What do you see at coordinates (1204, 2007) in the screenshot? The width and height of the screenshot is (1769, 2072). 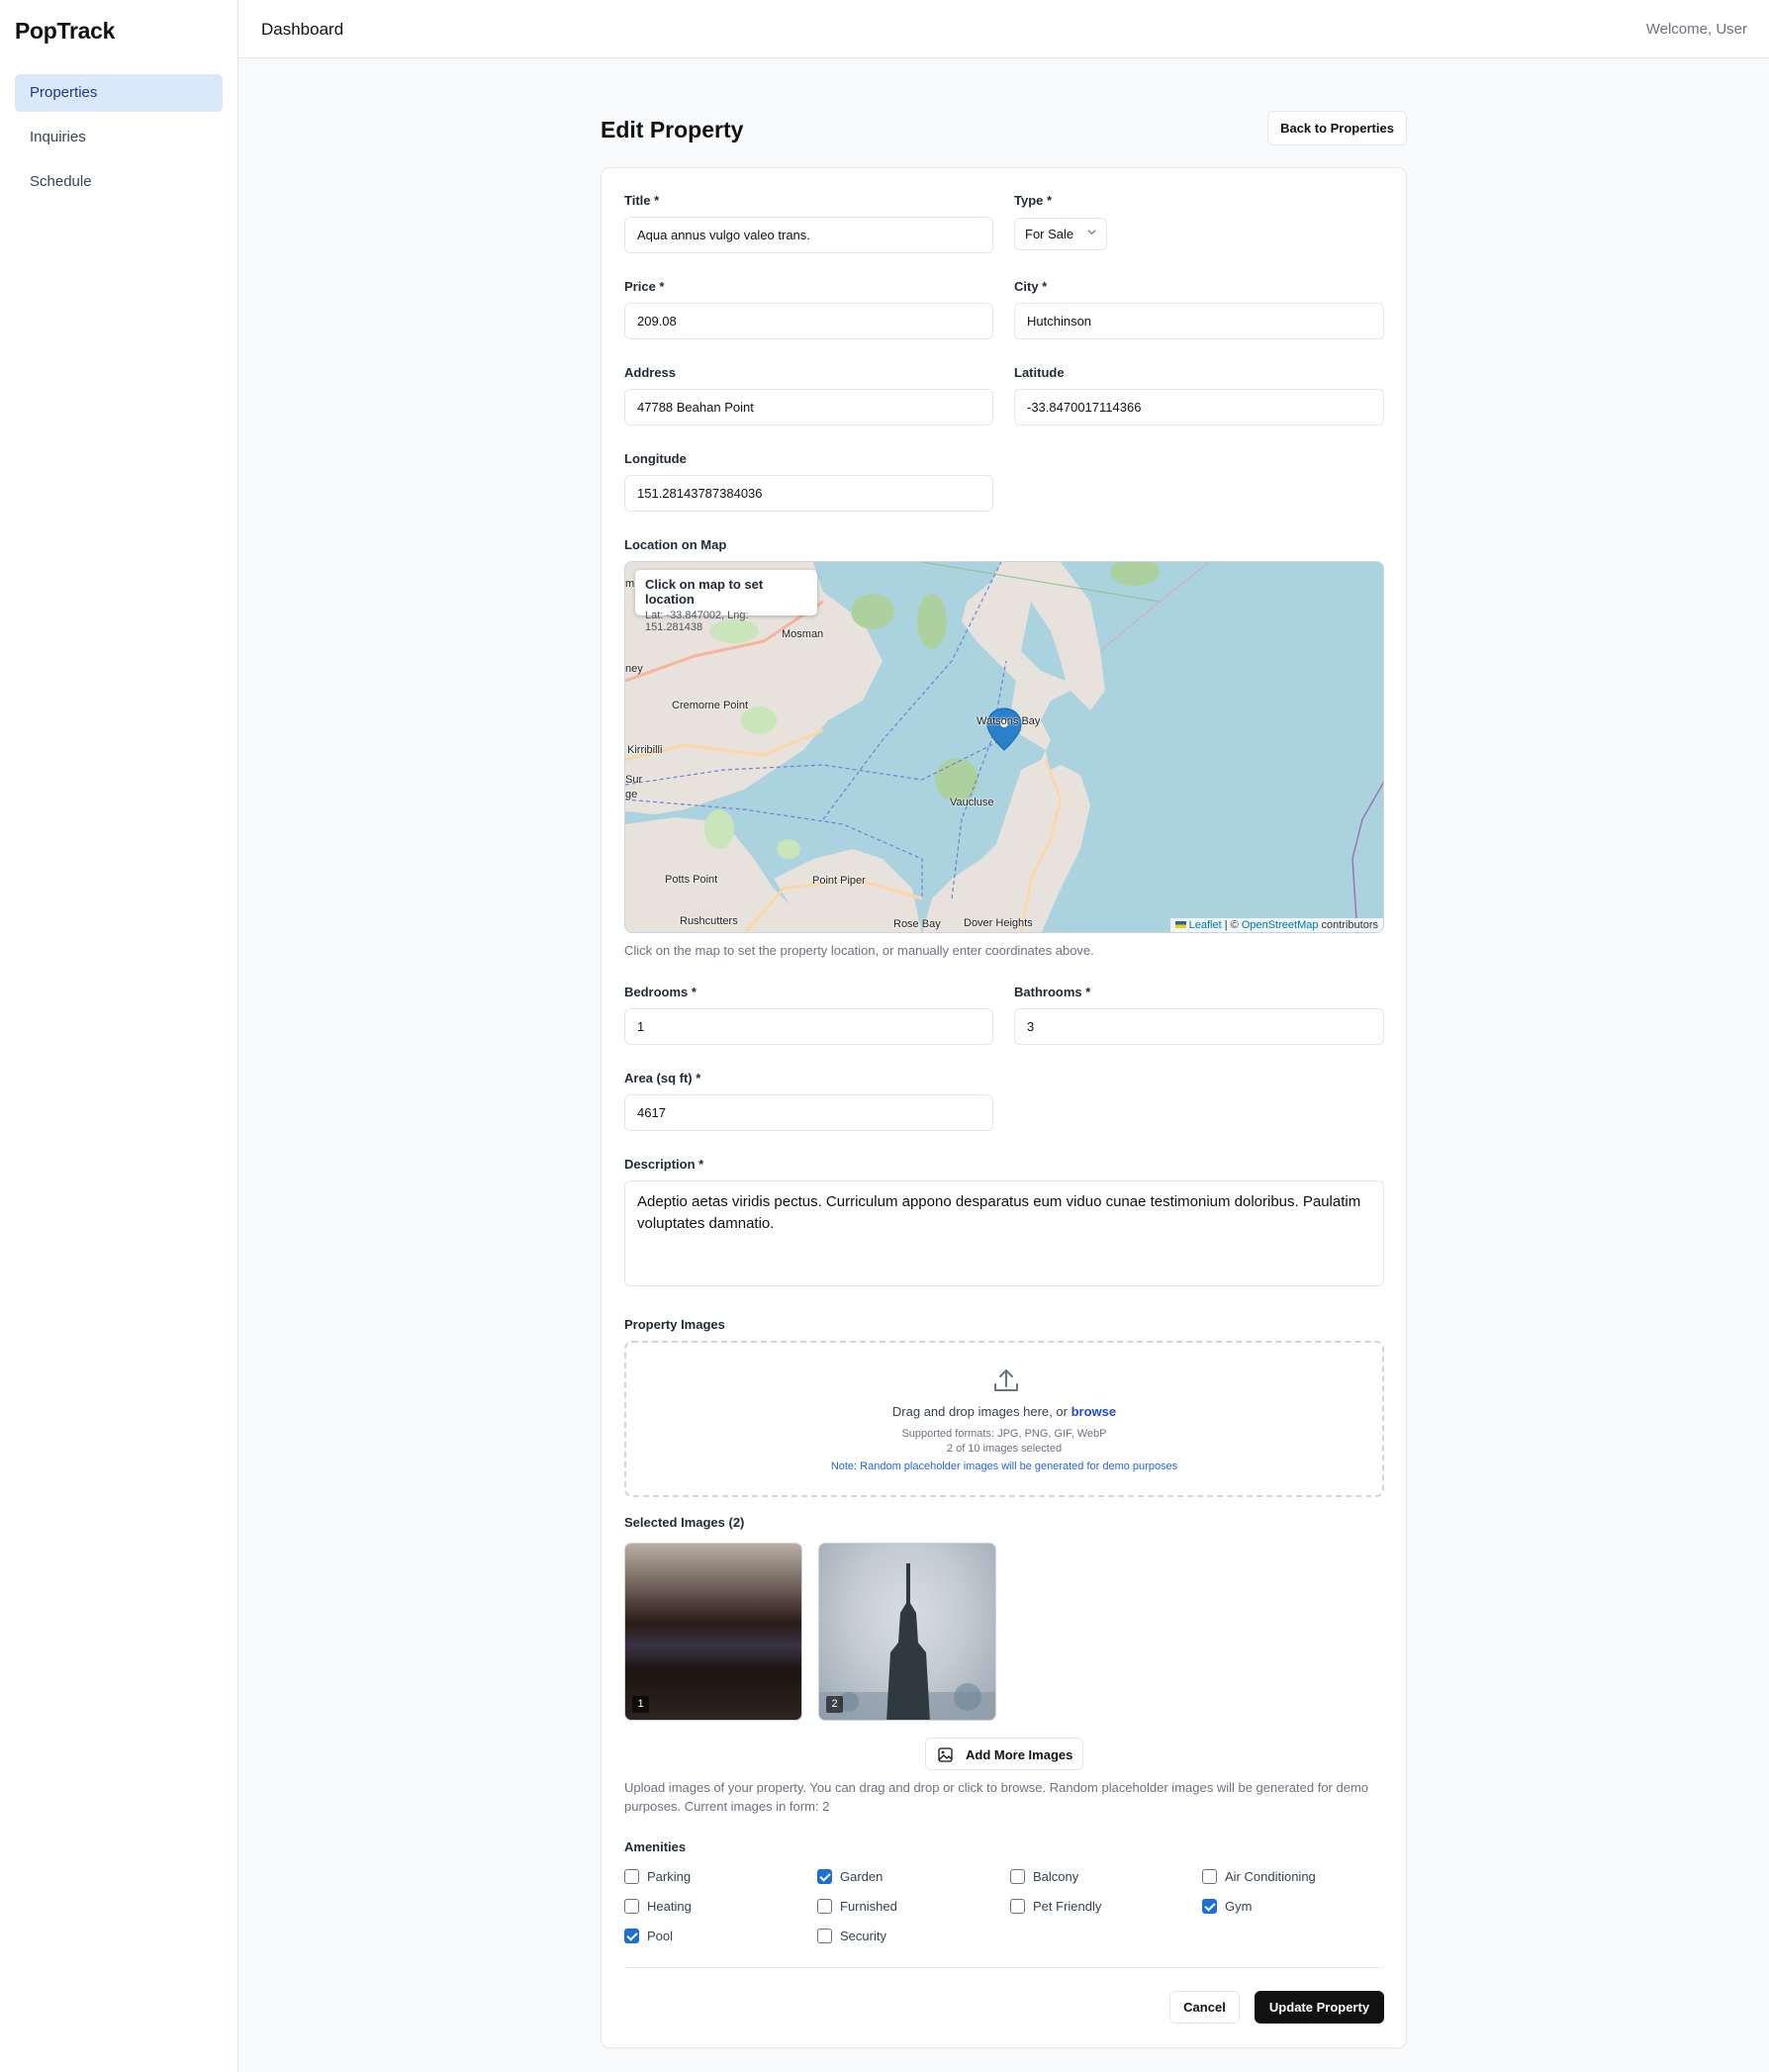 I see `cancel-button: Cancel` at bounding box center [1204, 2007].